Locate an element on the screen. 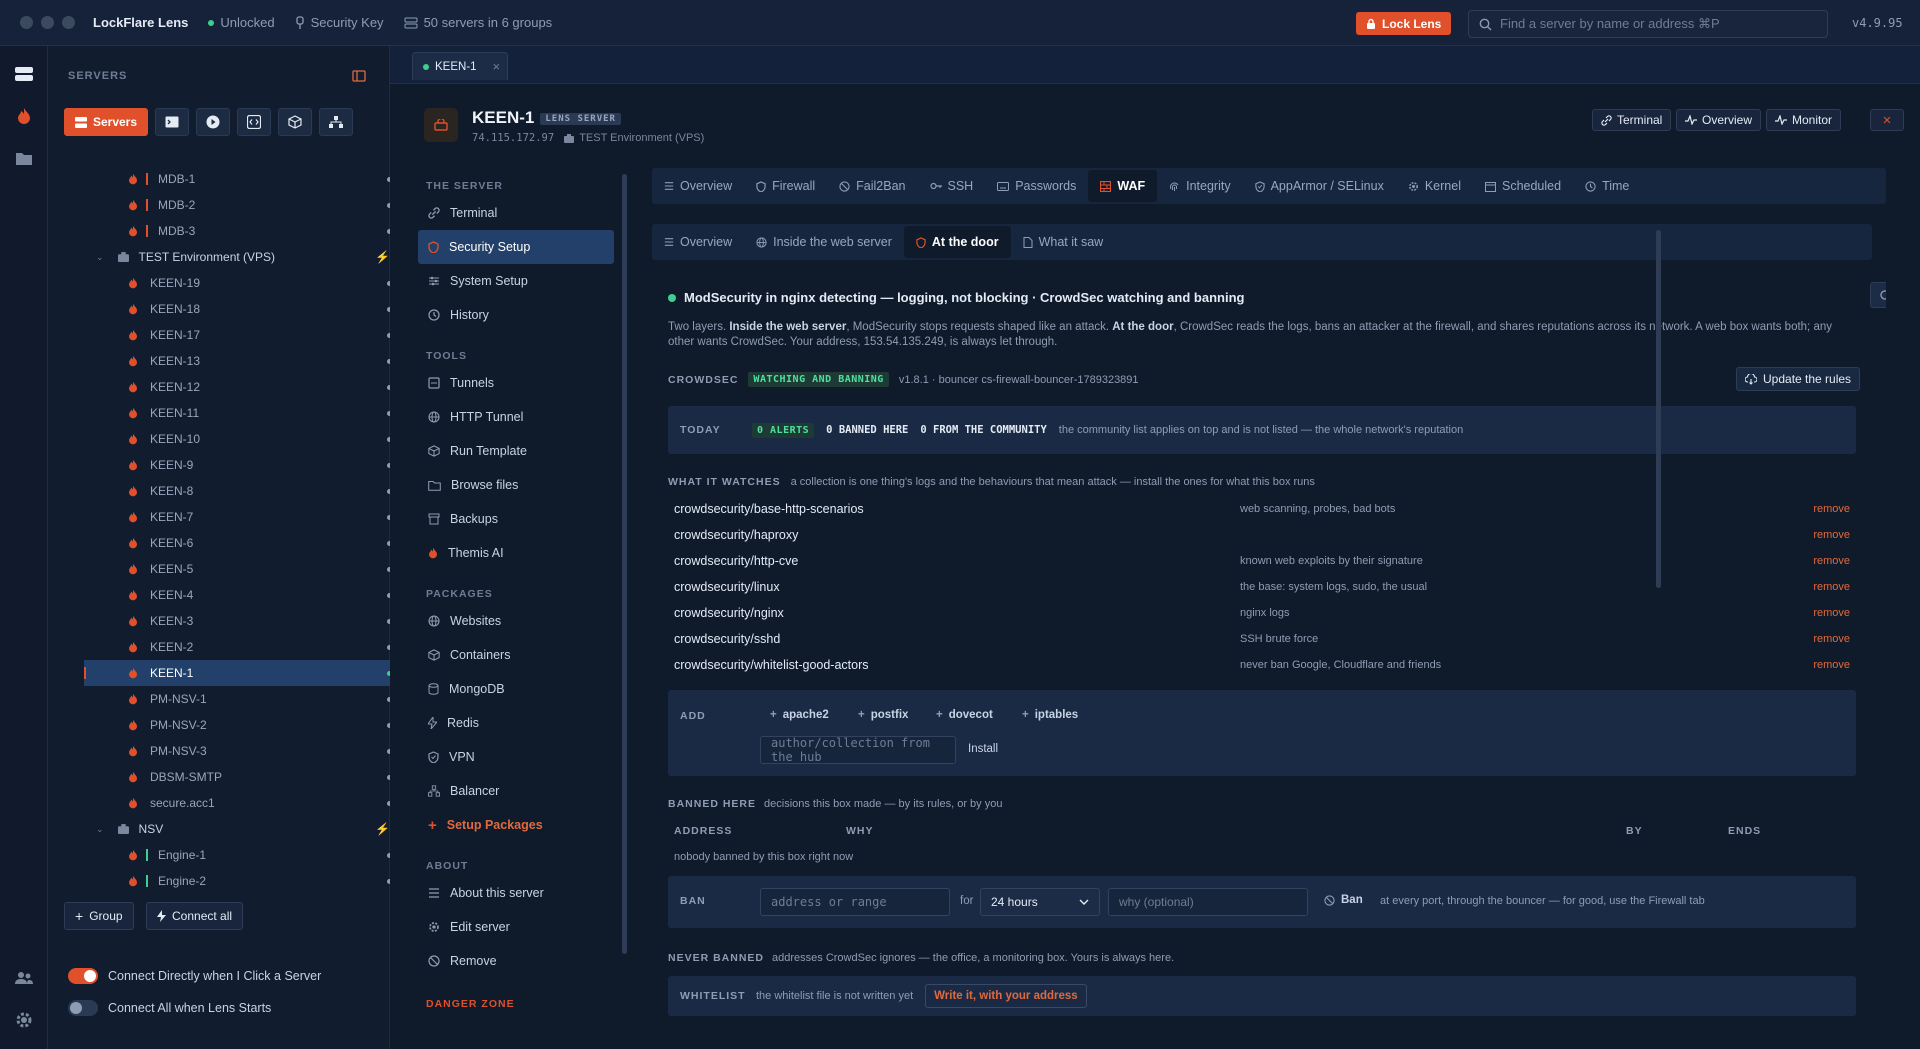 The image size is (1920, 1049). nav-websites: Websites is located at coordinates (516, 621).